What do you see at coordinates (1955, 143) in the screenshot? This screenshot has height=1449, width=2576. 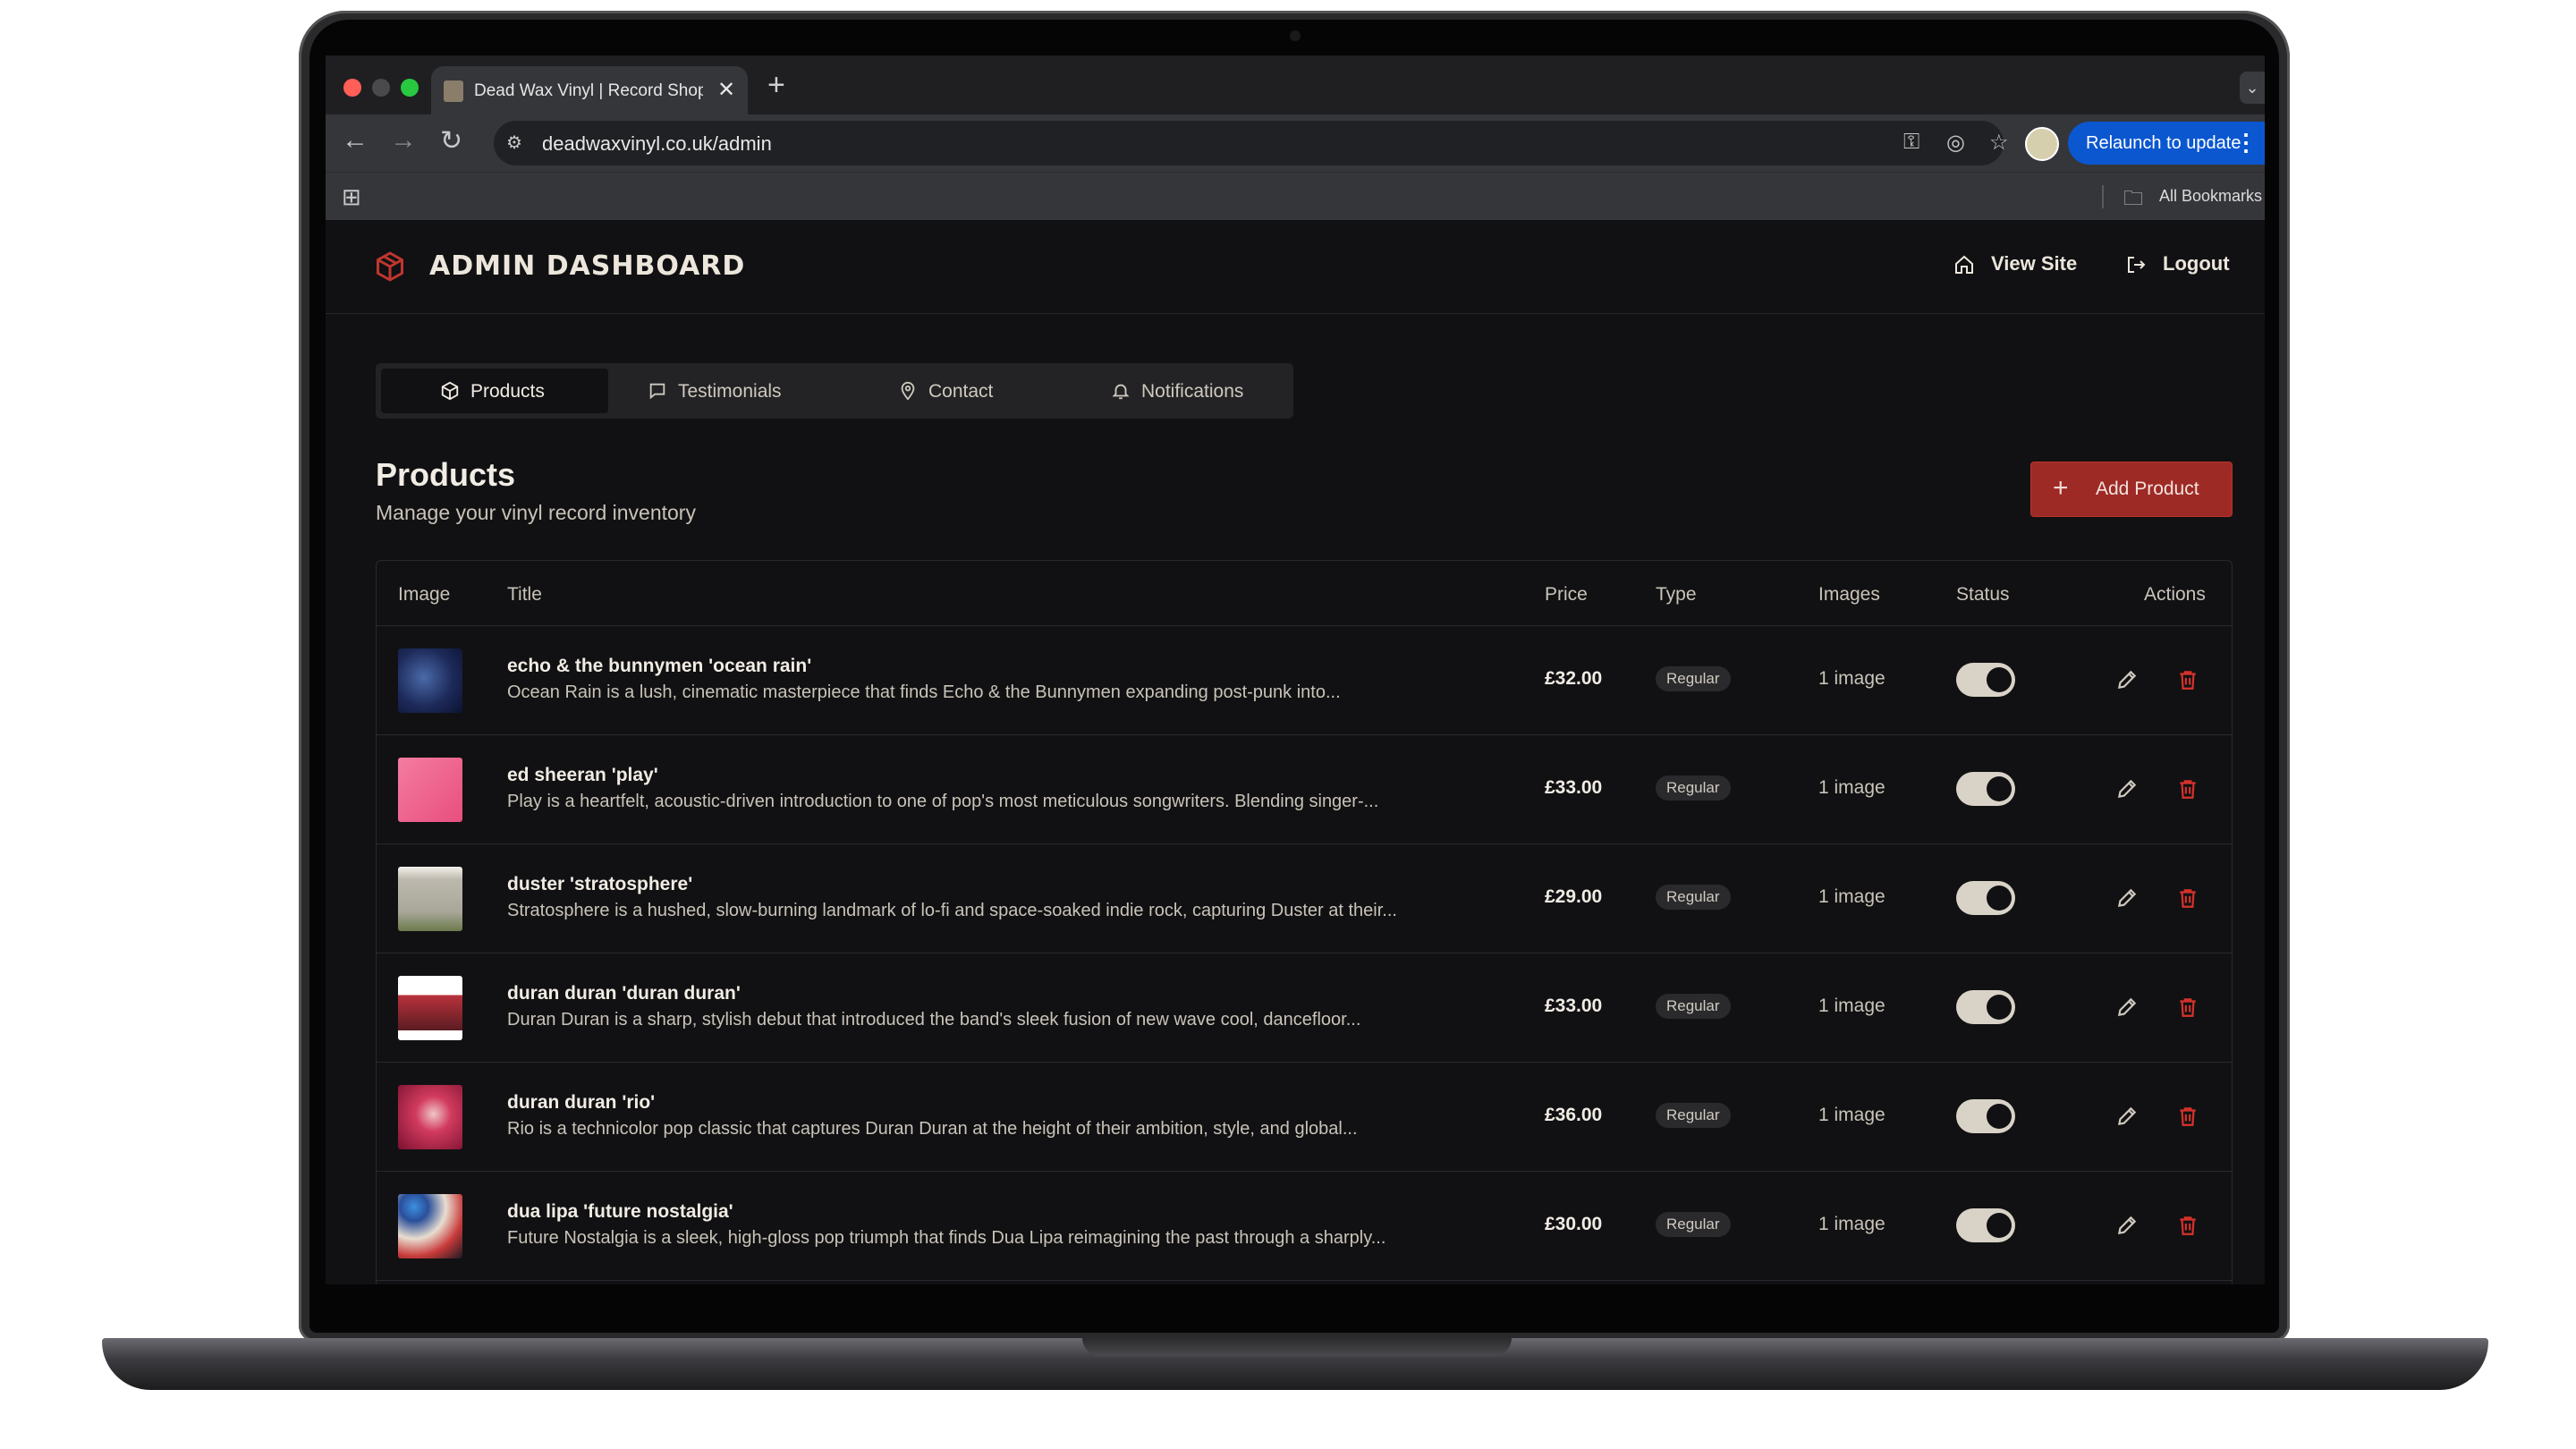 I see `eye-off-icon: ◎` at bounding box center [1955, 143].